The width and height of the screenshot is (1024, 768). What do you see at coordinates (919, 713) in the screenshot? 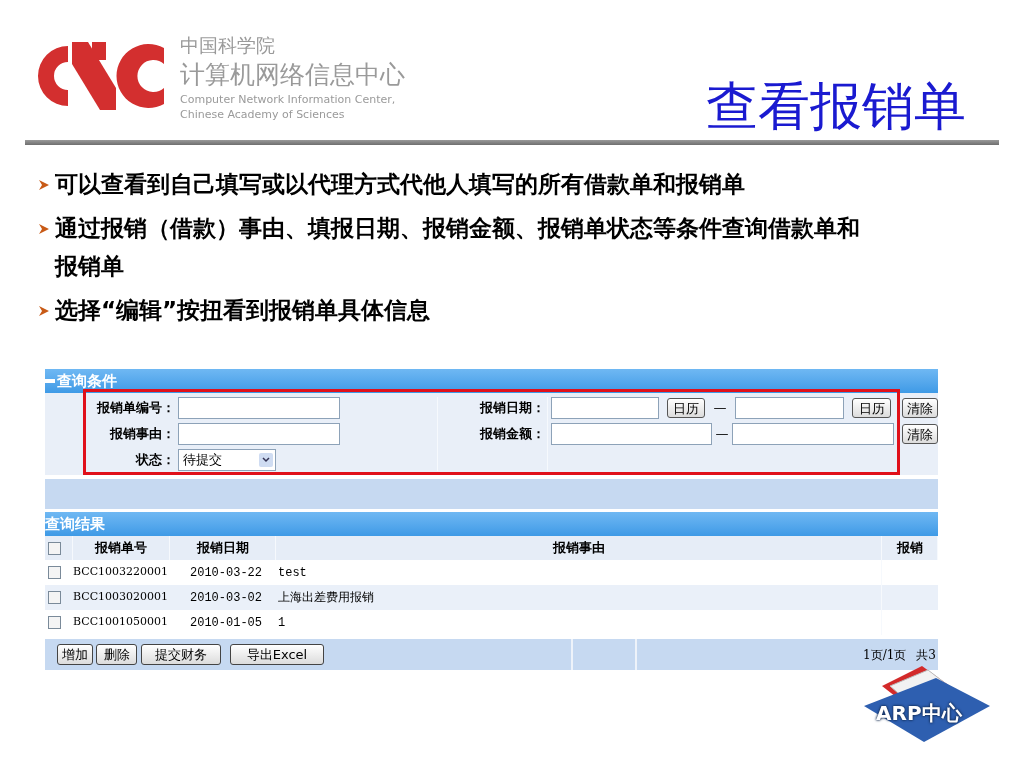
I see `logo-text: ARP中心` at bounding box center [919, 713].